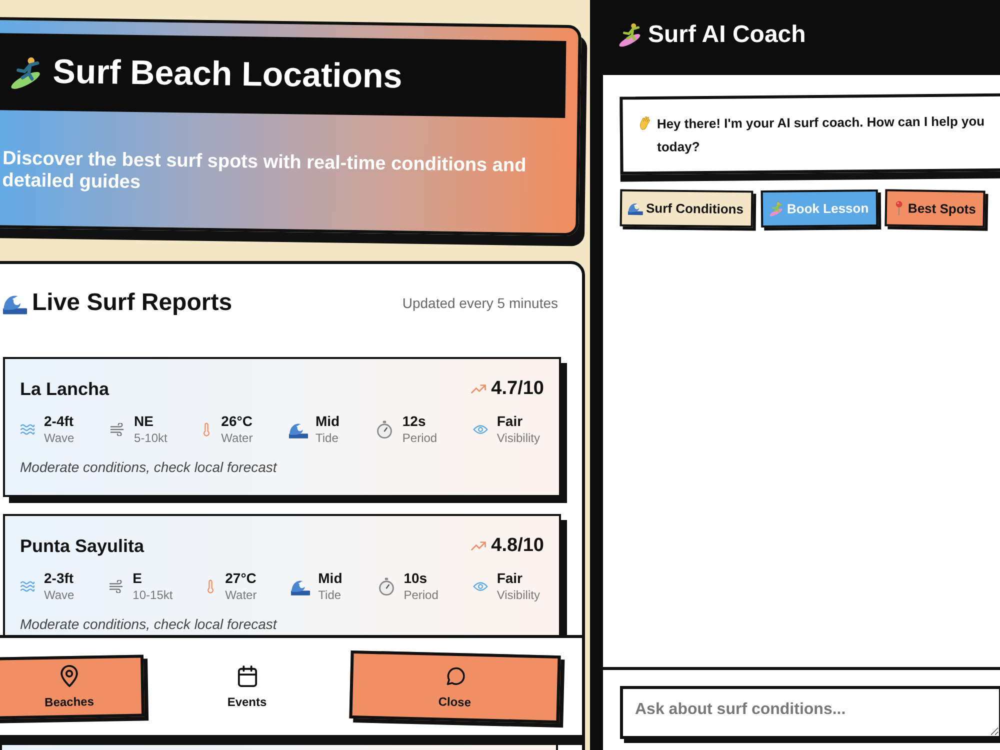 This screenshot has width=1000, height=750. What do you see at coordinates (138, 578) in the screenshot?
I see `stat-value: E` at bounding box center [138, 578].